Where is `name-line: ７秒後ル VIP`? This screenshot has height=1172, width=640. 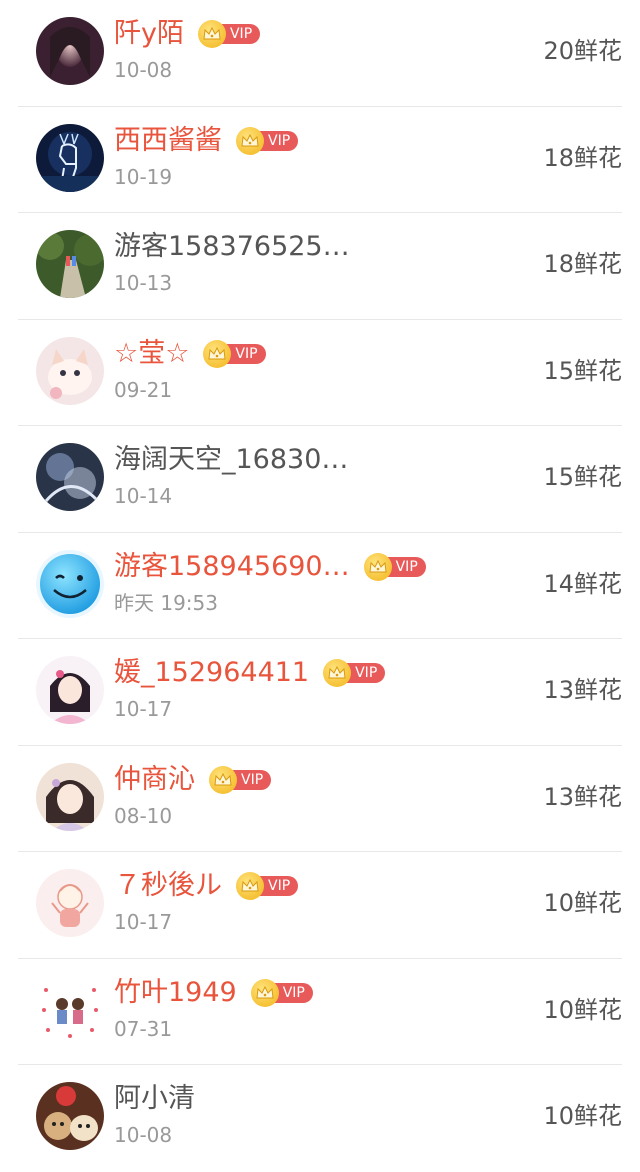
name-line: ７秒後ル VIP is located at coordinates (206, 886).